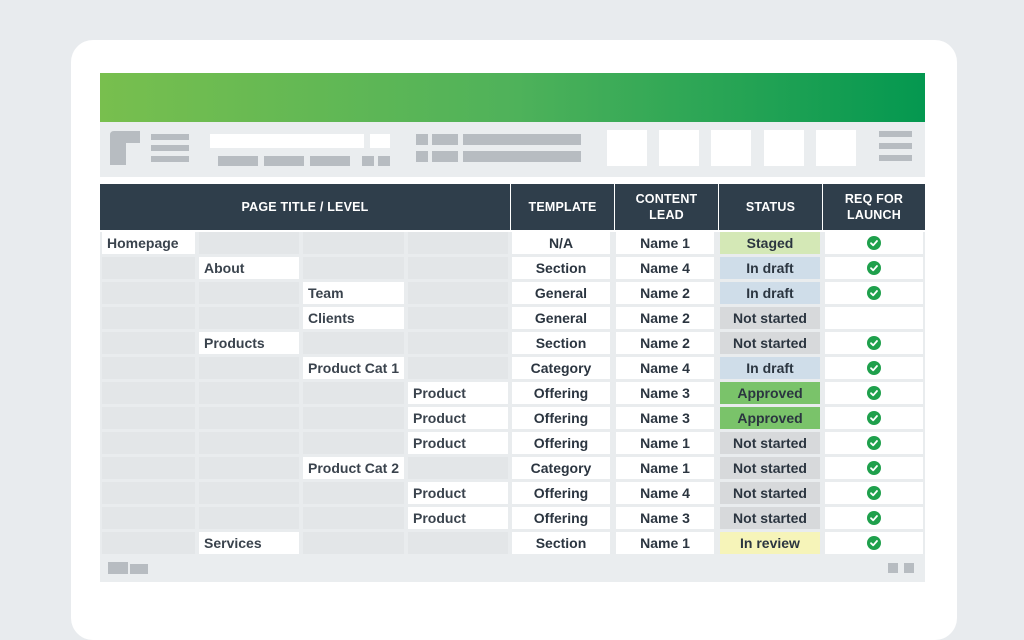  Describe the element at coordinates (770, 207) in the screenshot. I see `header-status: STATUS` at that location.